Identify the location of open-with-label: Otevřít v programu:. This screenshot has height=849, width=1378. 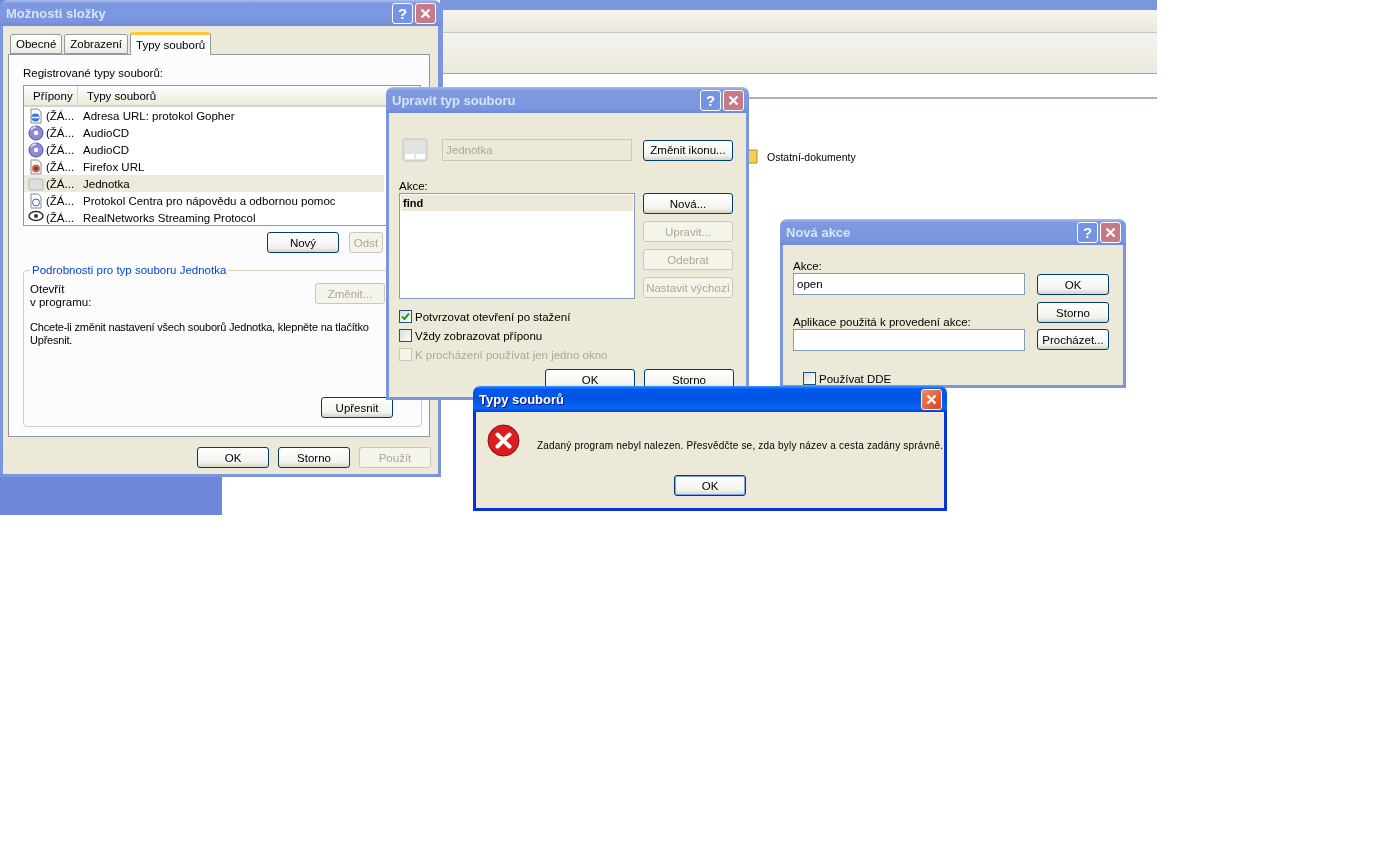
(61, 296).